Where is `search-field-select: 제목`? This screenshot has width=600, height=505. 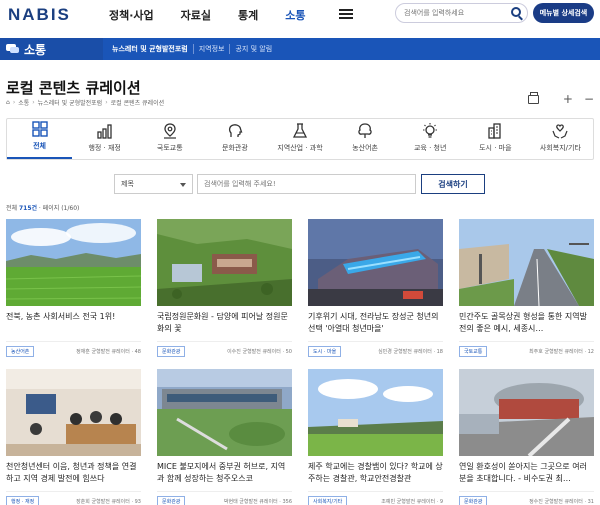
search-field-select: 제목 is located at coordinates (153, 184).